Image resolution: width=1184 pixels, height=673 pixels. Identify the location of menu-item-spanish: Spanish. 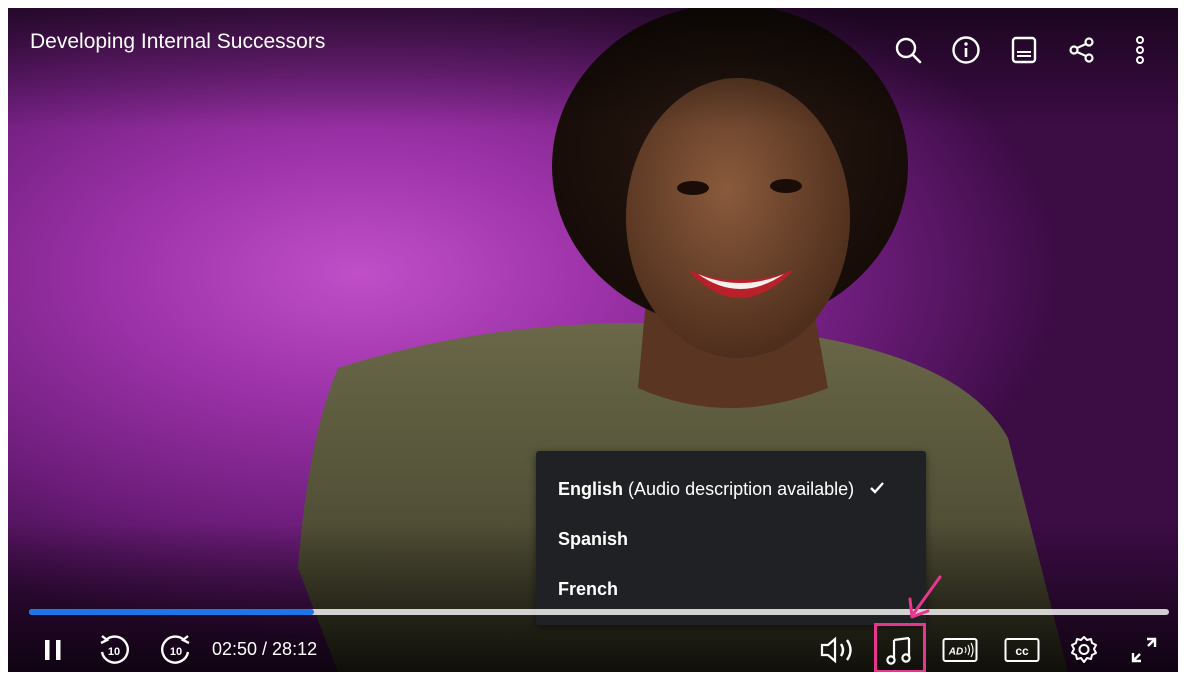
(593, 539).